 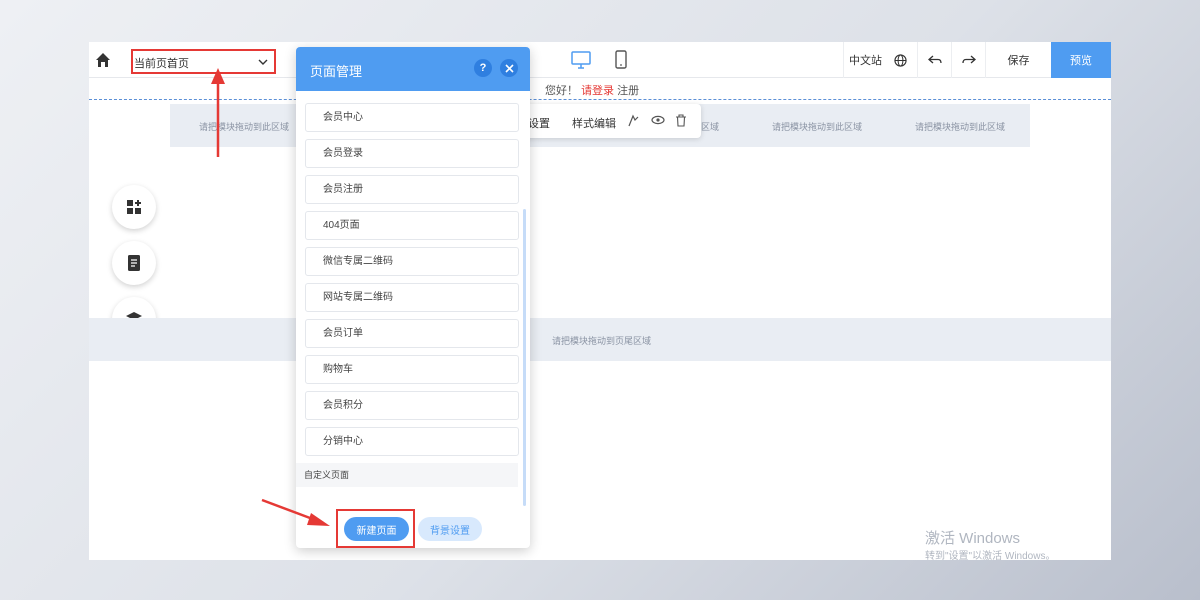 I want to click on annotation-arrows, so click(x=270, y=297).